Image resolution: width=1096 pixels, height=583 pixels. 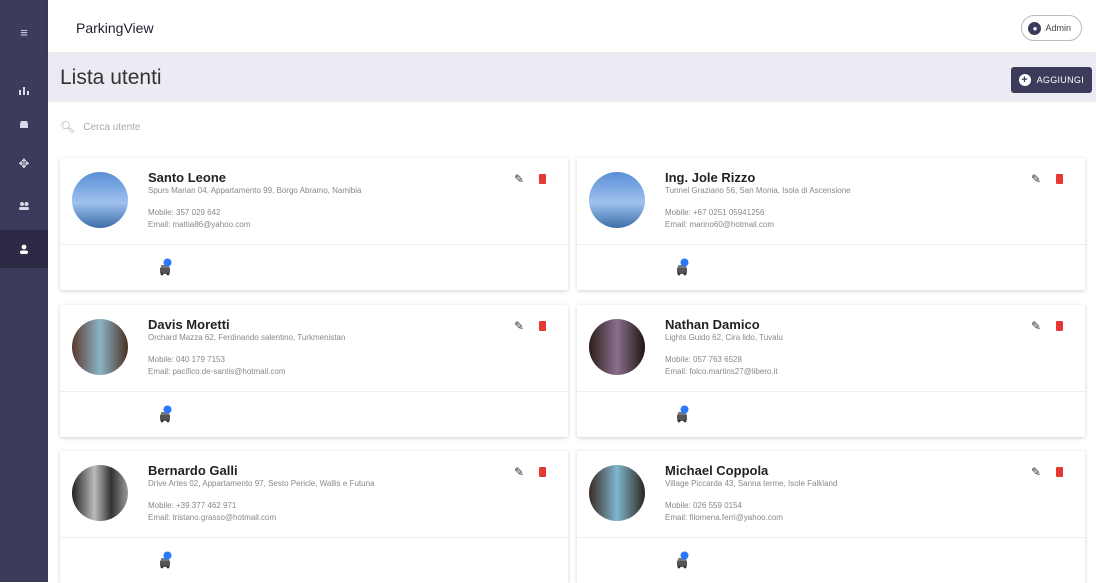 What do you see at coordinates (24, 206) in the screenshot?
I see `people-icon` at bounding box center [24, 206].